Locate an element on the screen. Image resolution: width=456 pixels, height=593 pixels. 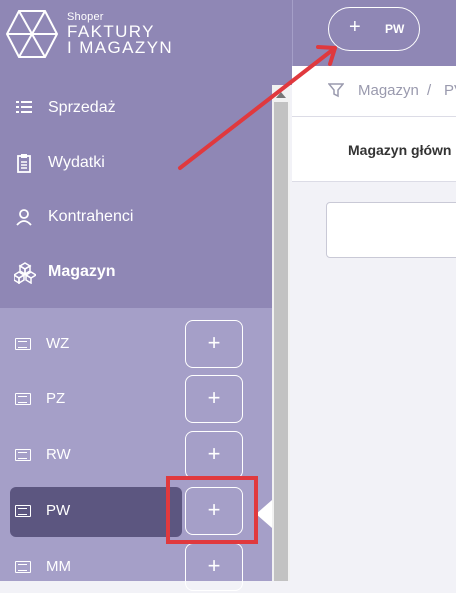
scroll-thumb is located at coordinates (281, 341).